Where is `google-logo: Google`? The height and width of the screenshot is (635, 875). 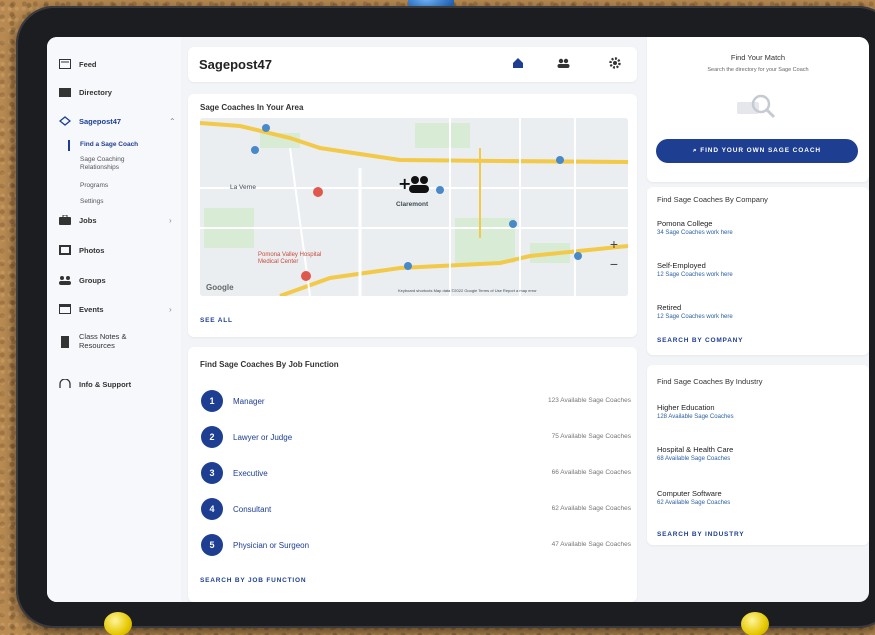 google-logo: Google is located at coordinates (220, 287).